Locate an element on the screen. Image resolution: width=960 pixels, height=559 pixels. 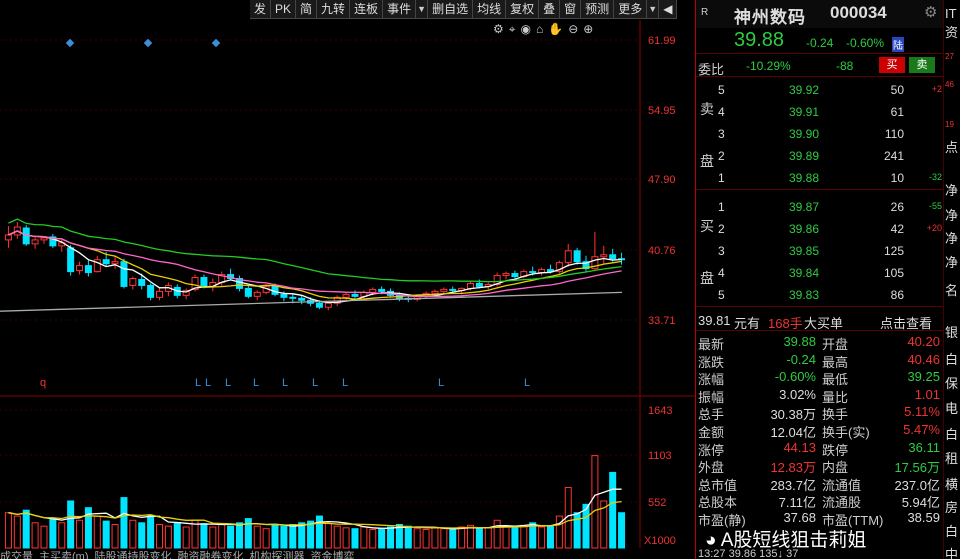
zoom-out-icon: ⊖ is located at coordinates (573, 29).